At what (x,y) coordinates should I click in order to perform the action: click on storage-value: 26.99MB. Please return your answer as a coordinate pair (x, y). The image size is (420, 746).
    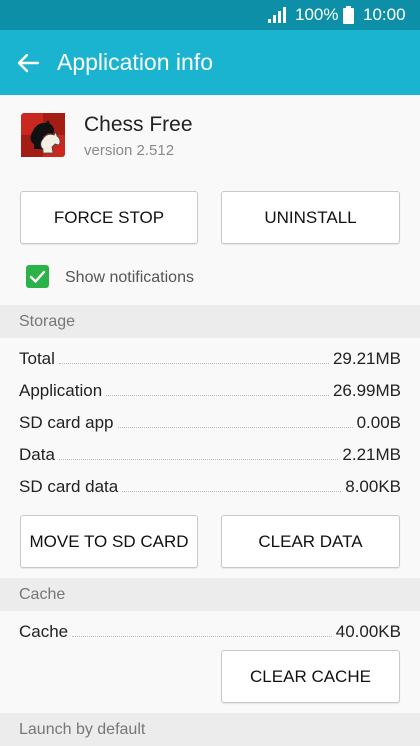
    Looking at the image, I should click on (366, 390).